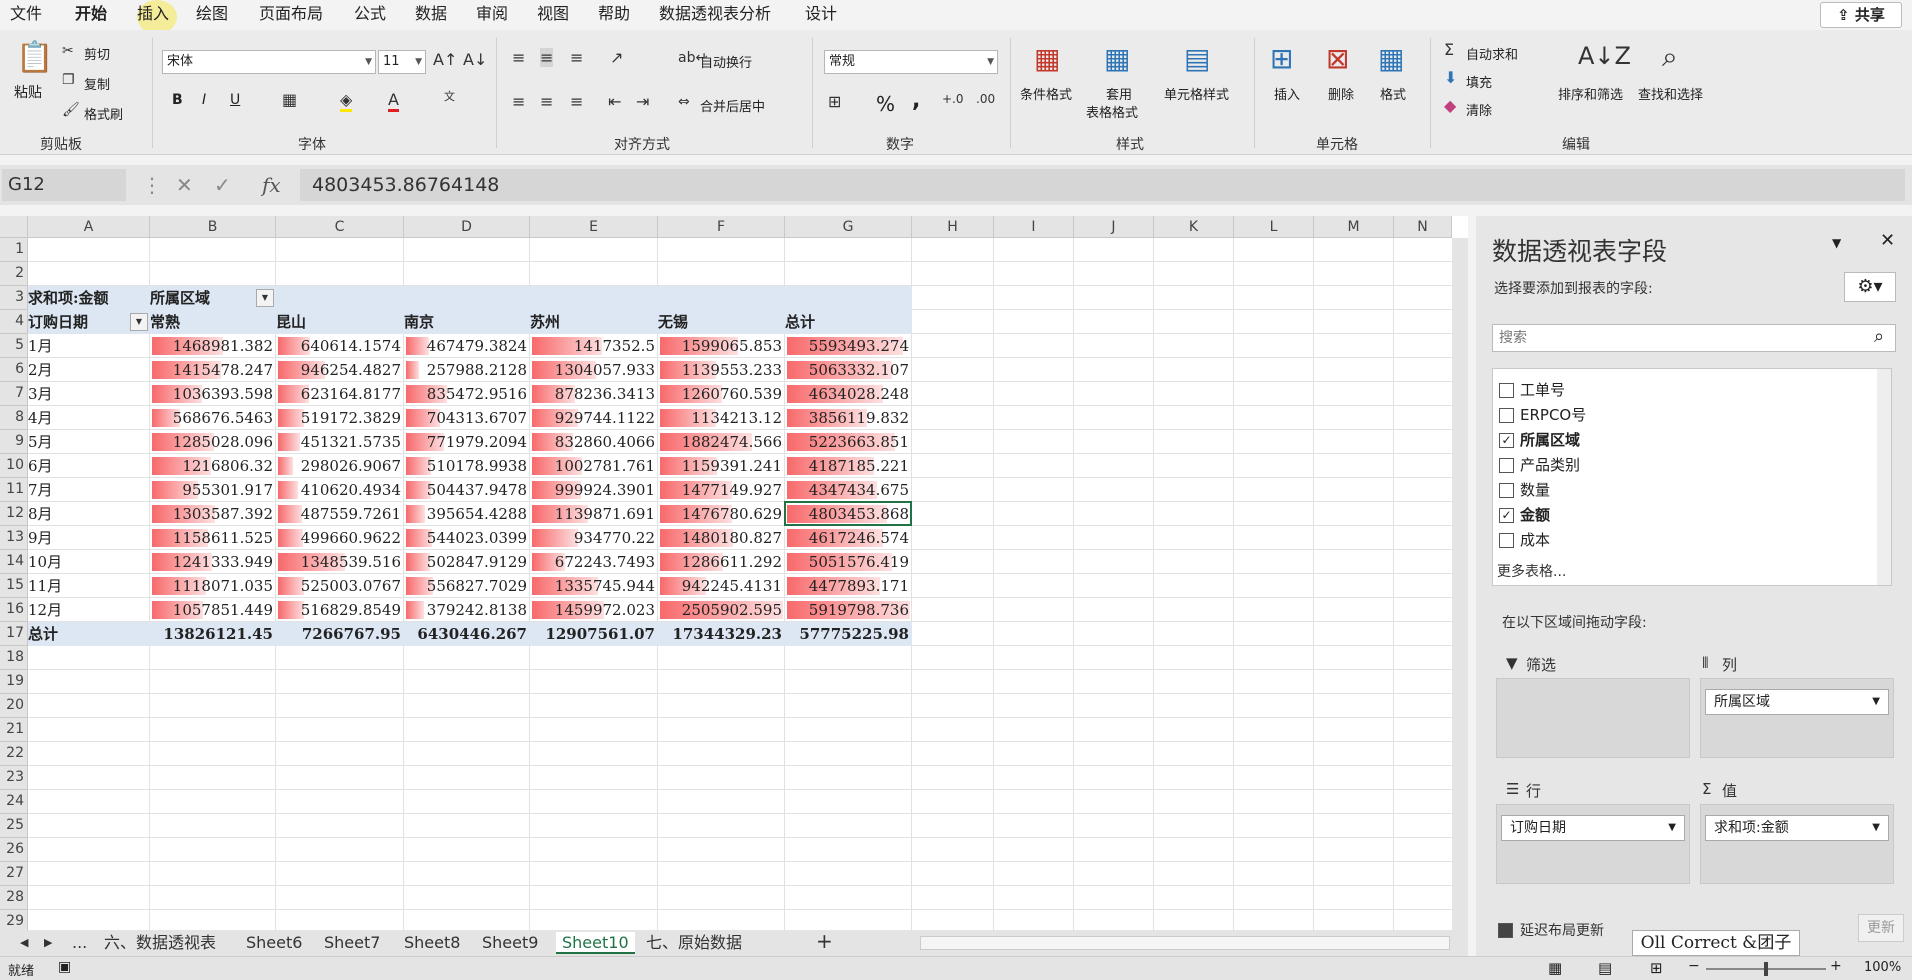 The width and height of the screenshot is (1912, 980). Describe the element at coordinates (1797, 702) in the screenshot. I see `columns-field-pill: 所属区域 ▼` at that location.